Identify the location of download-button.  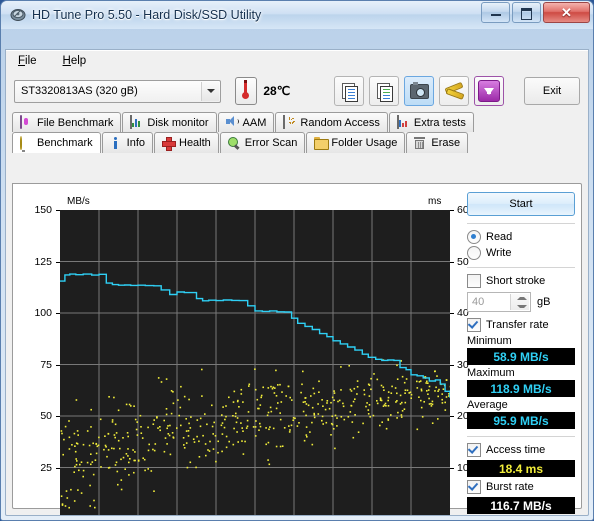
(489, 91).